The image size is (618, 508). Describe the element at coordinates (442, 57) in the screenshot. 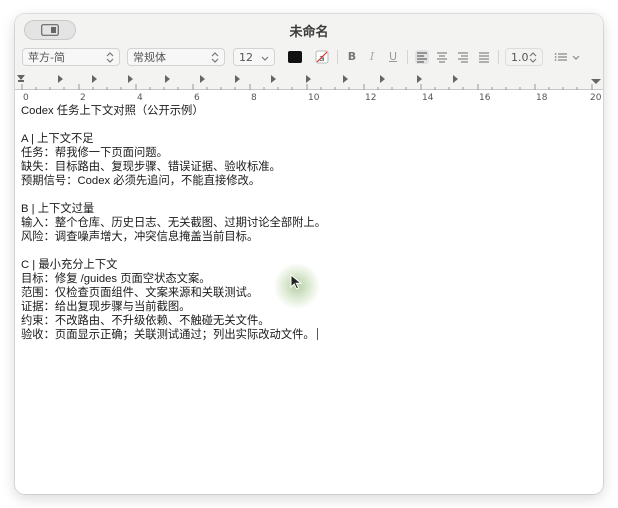

I see `align-center-icon` at that location.